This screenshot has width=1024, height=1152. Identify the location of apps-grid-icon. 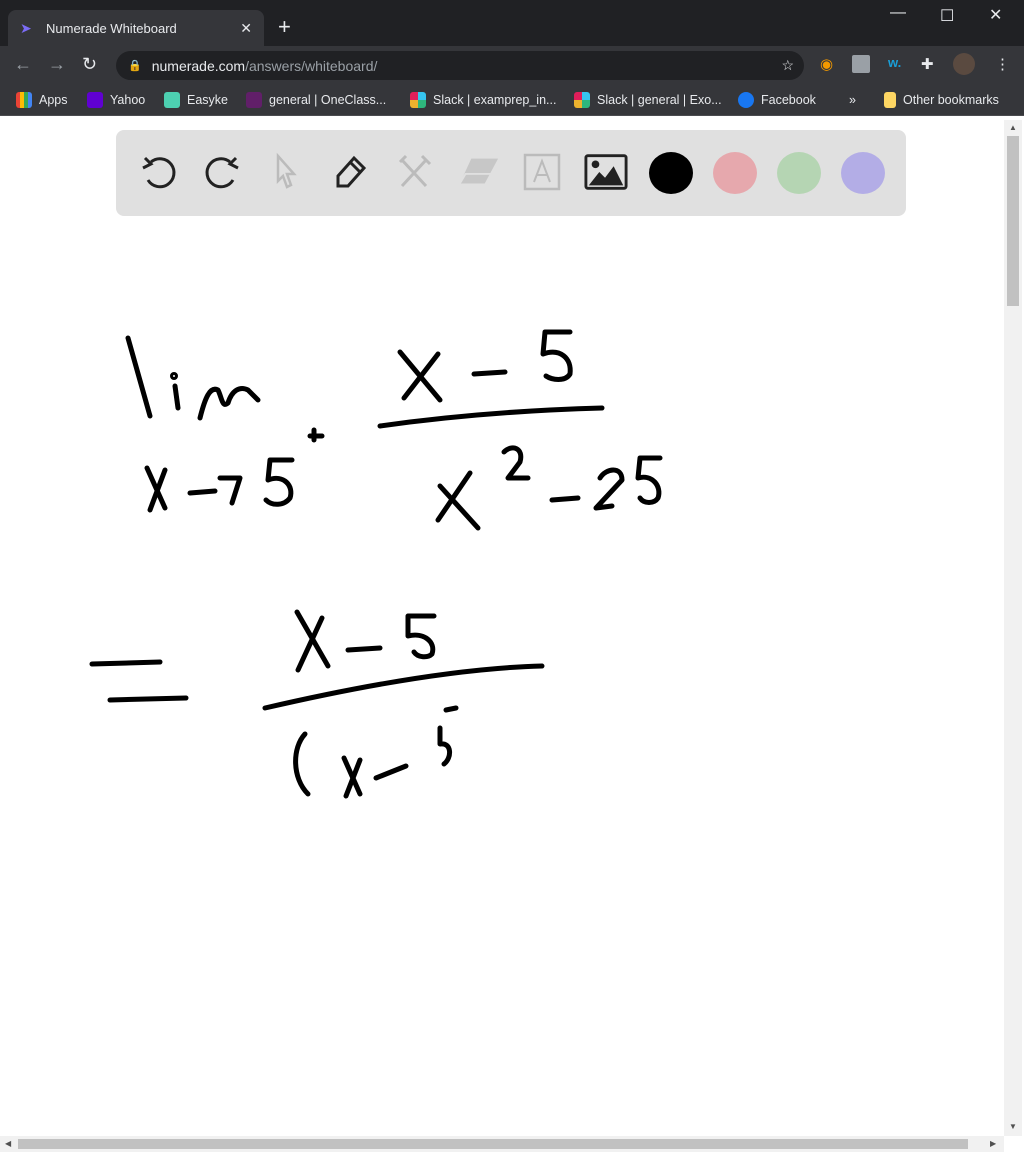
(24, 100).